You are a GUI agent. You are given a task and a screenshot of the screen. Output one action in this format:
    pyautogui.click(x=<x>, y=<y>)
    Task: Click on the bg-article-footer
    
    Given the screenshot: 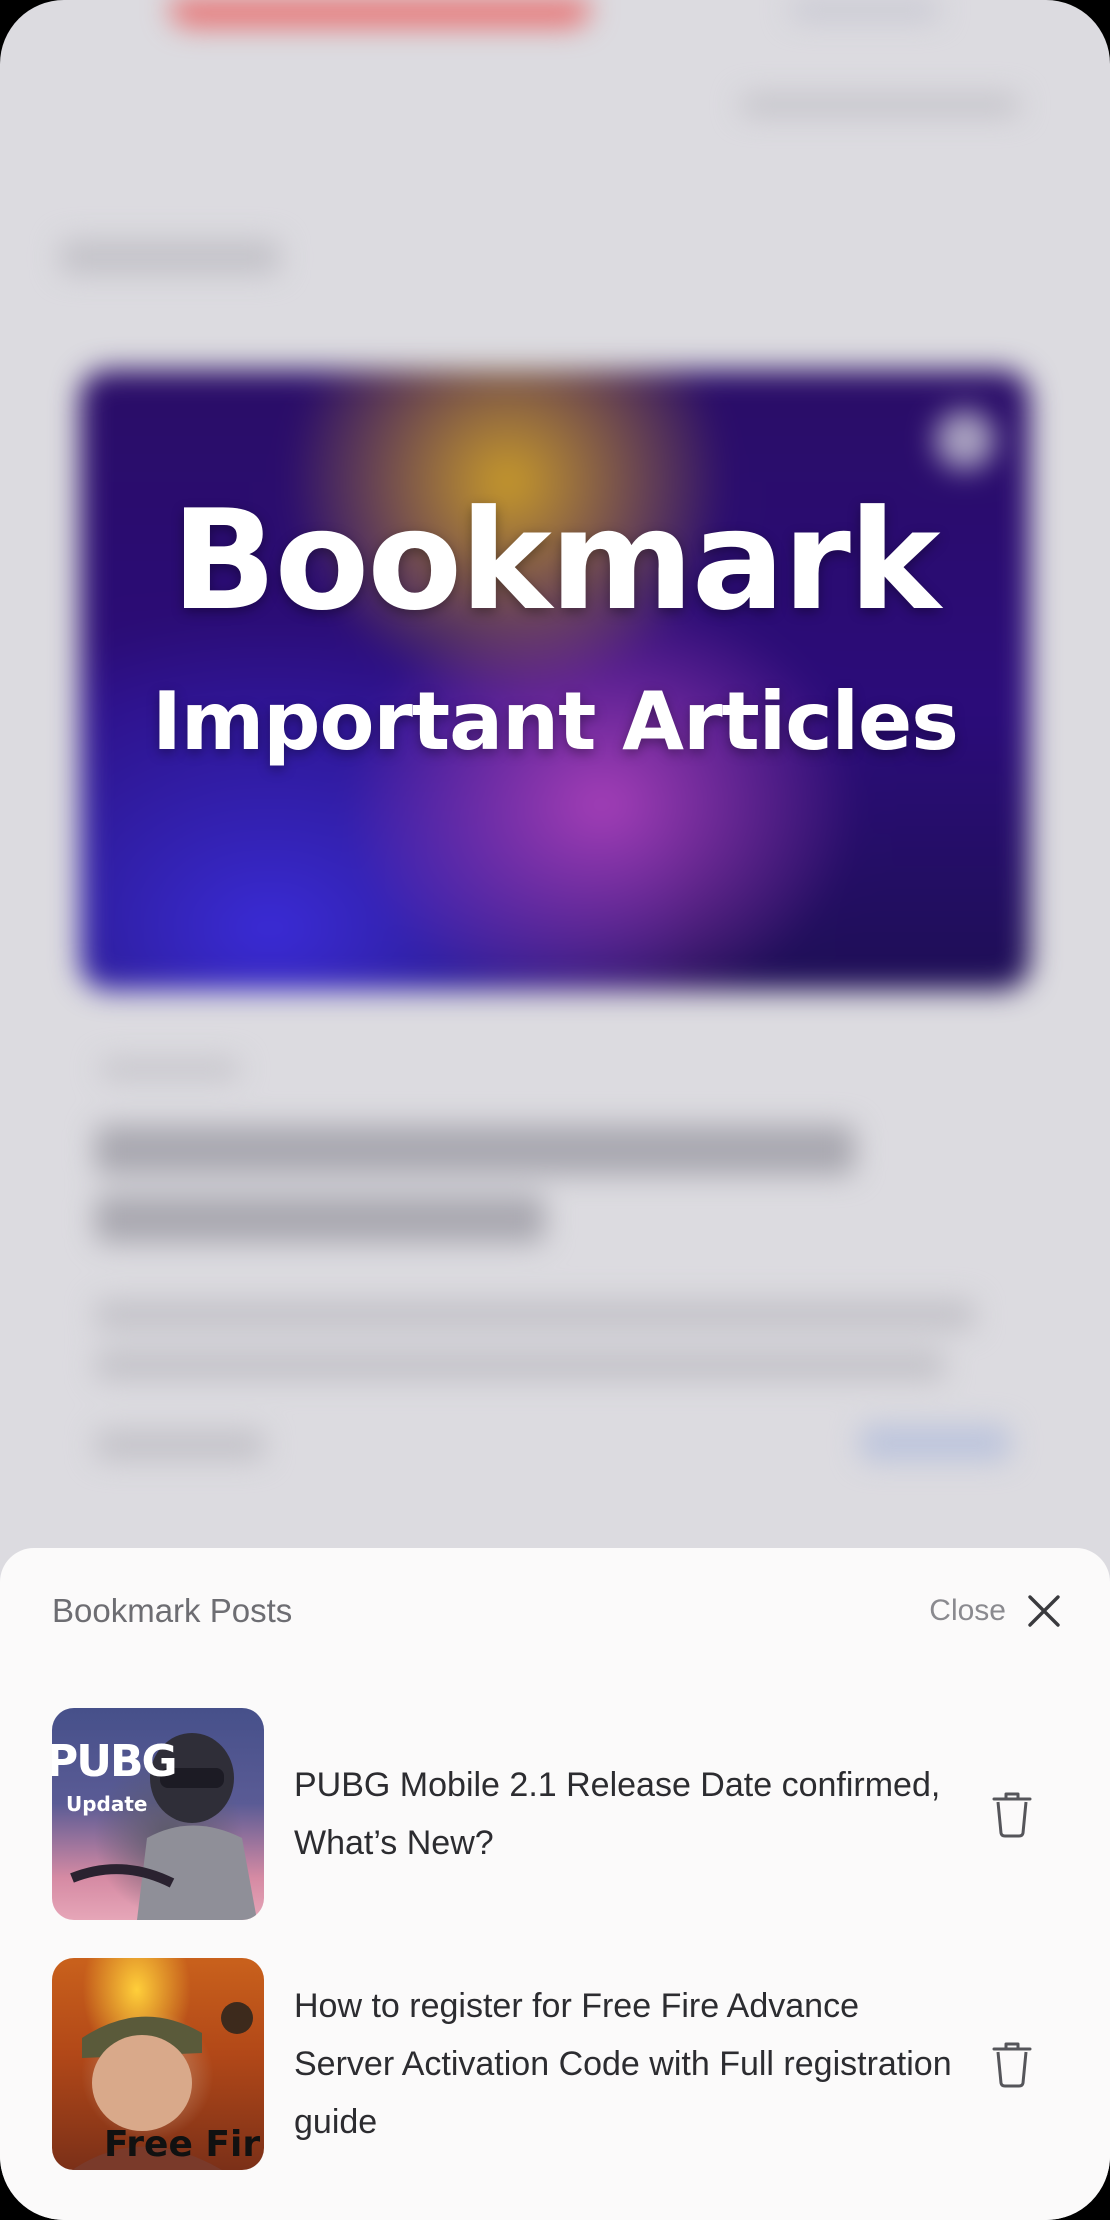 What is the action you would take?
    pyautogui.click(x=180, y=1445)
    